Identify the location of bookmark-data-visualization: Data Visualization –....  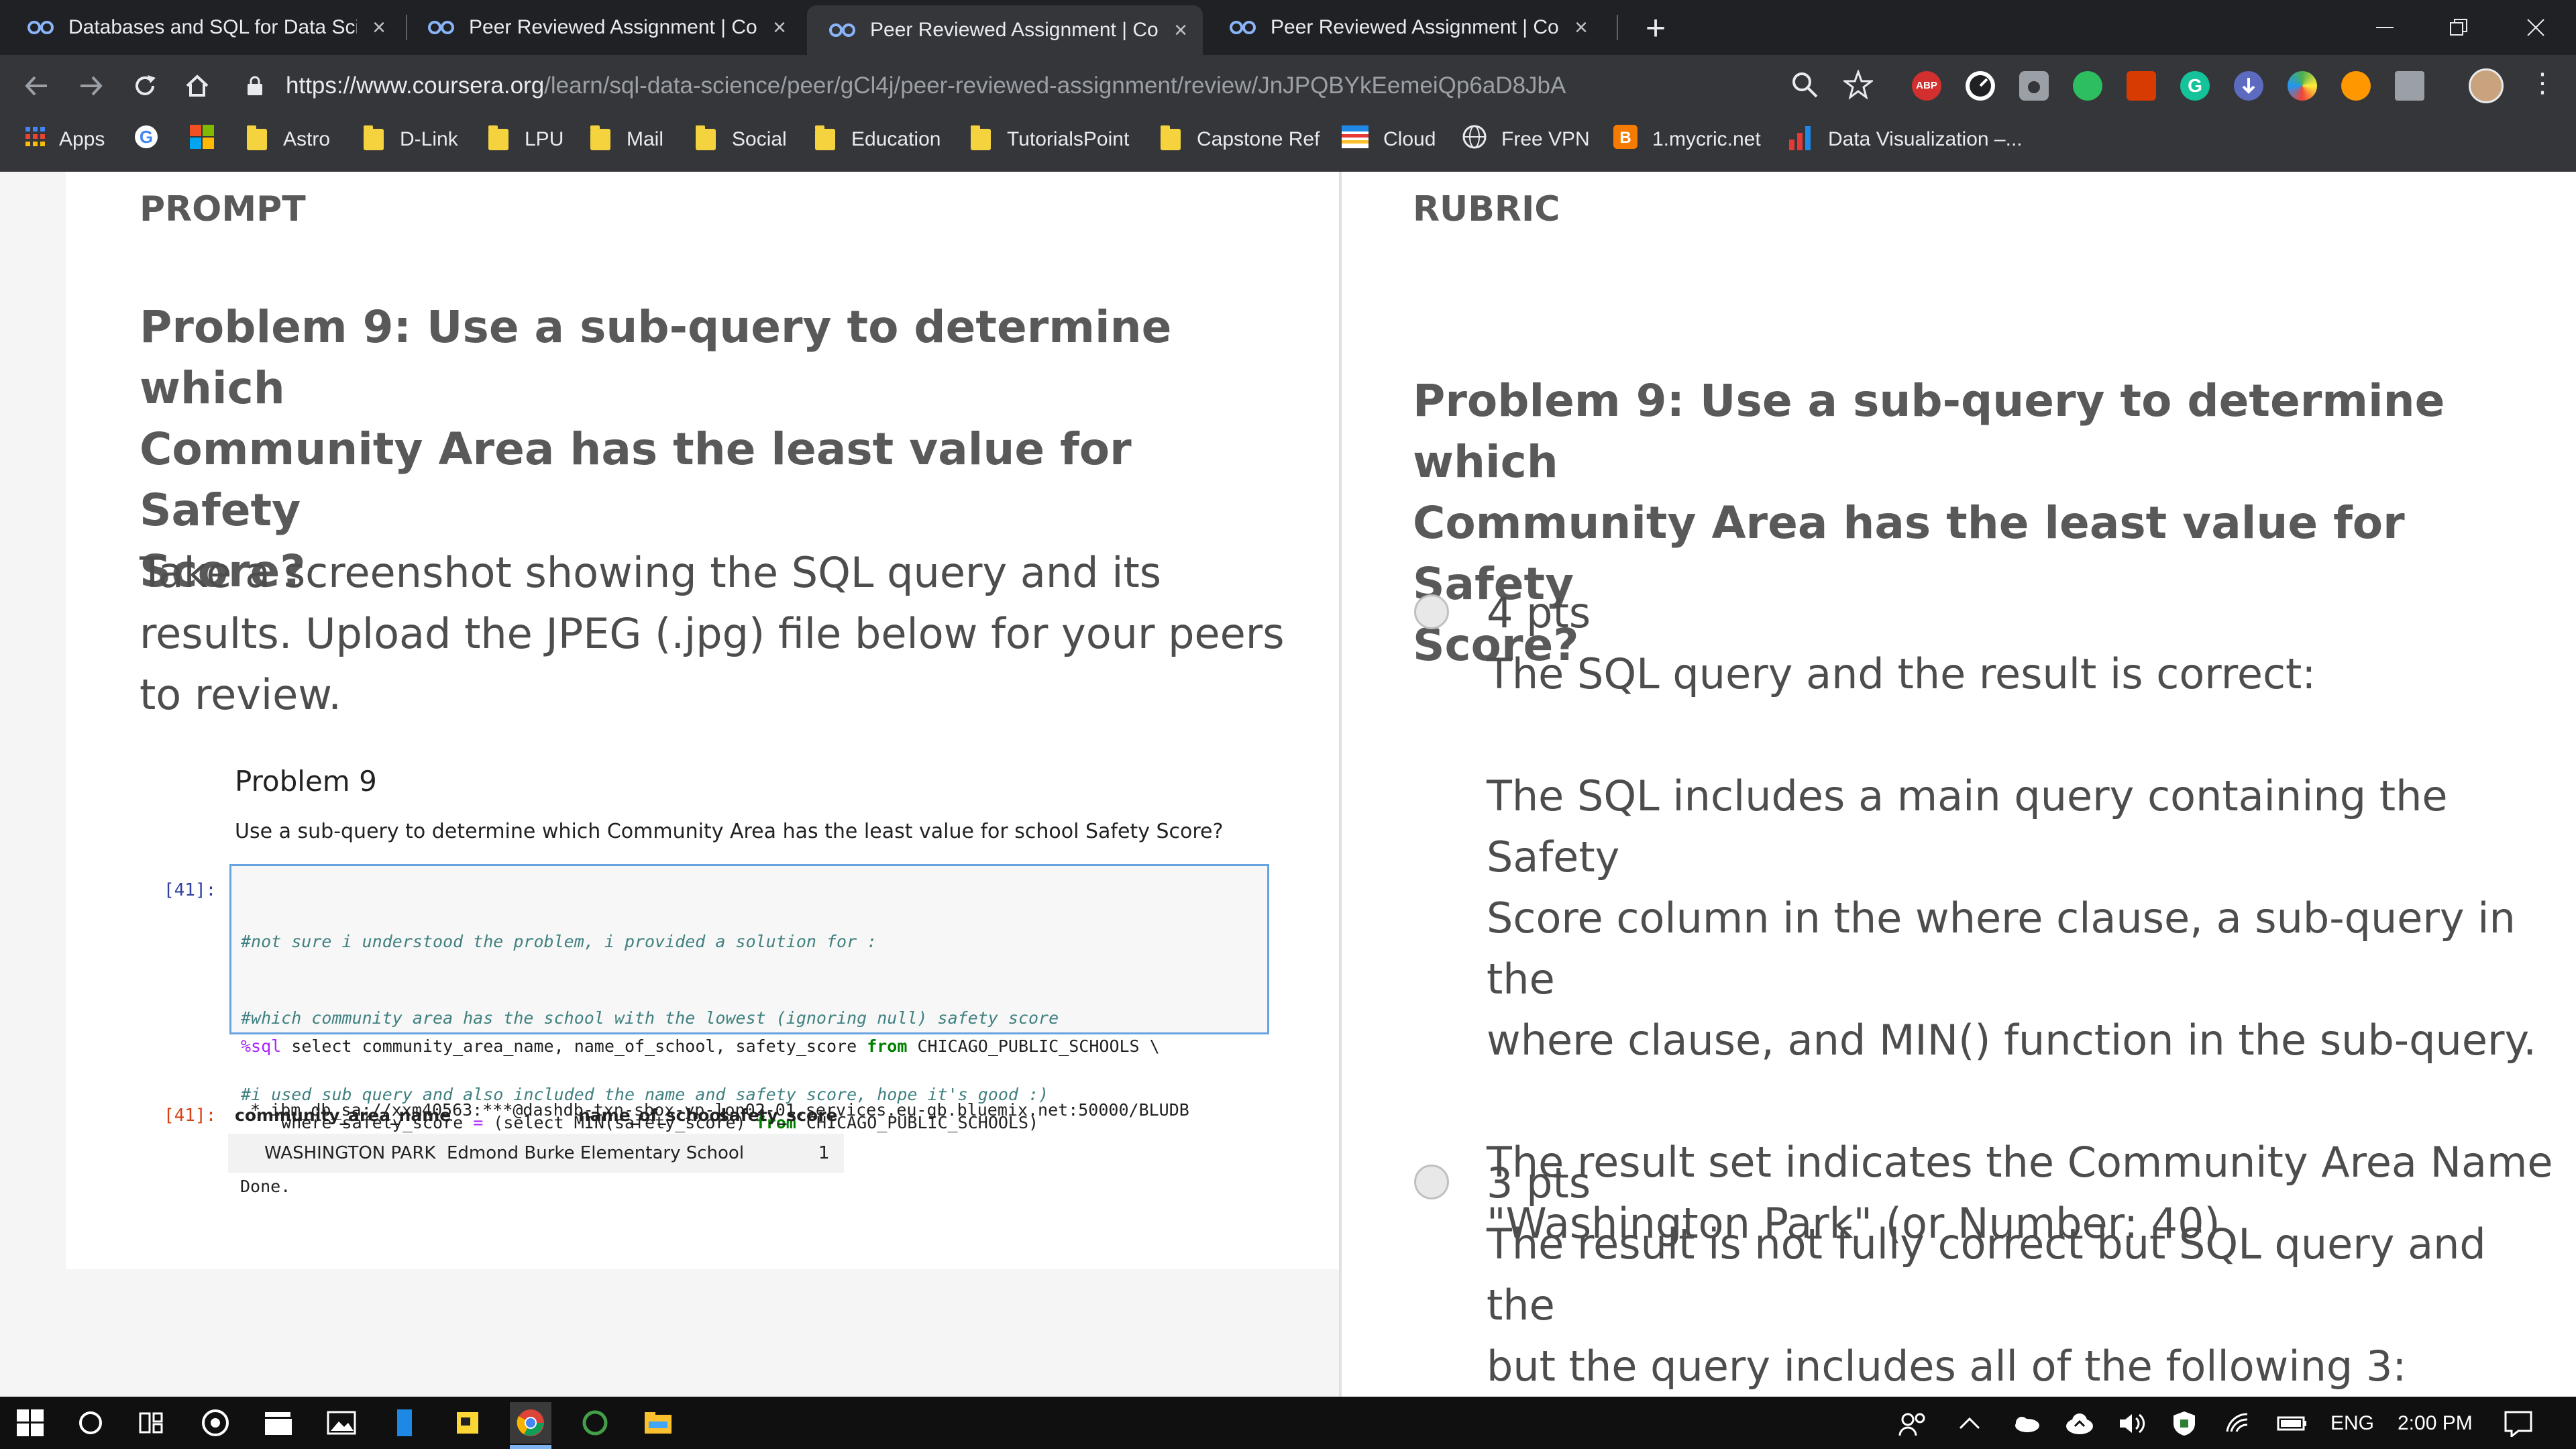
(1905, 139).